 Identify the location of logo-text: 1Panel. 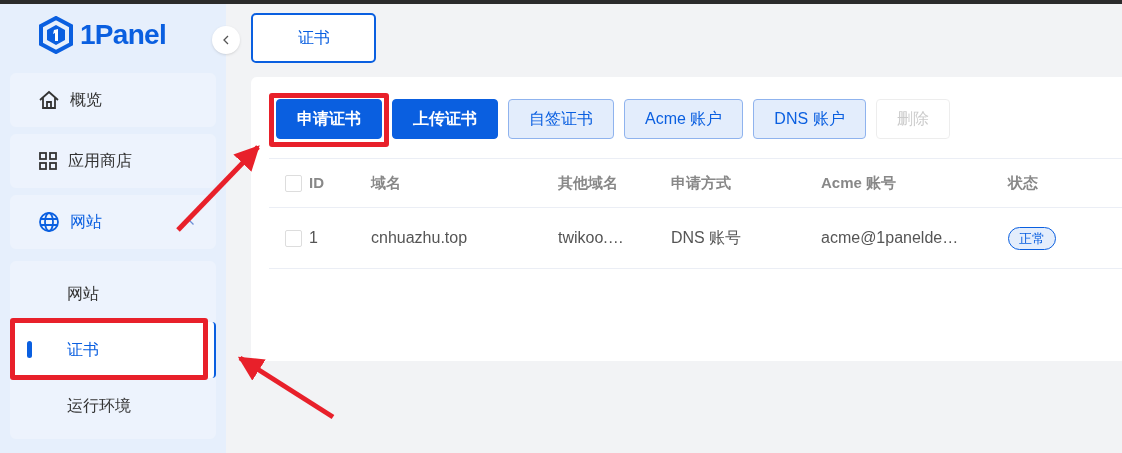
(123, 35).